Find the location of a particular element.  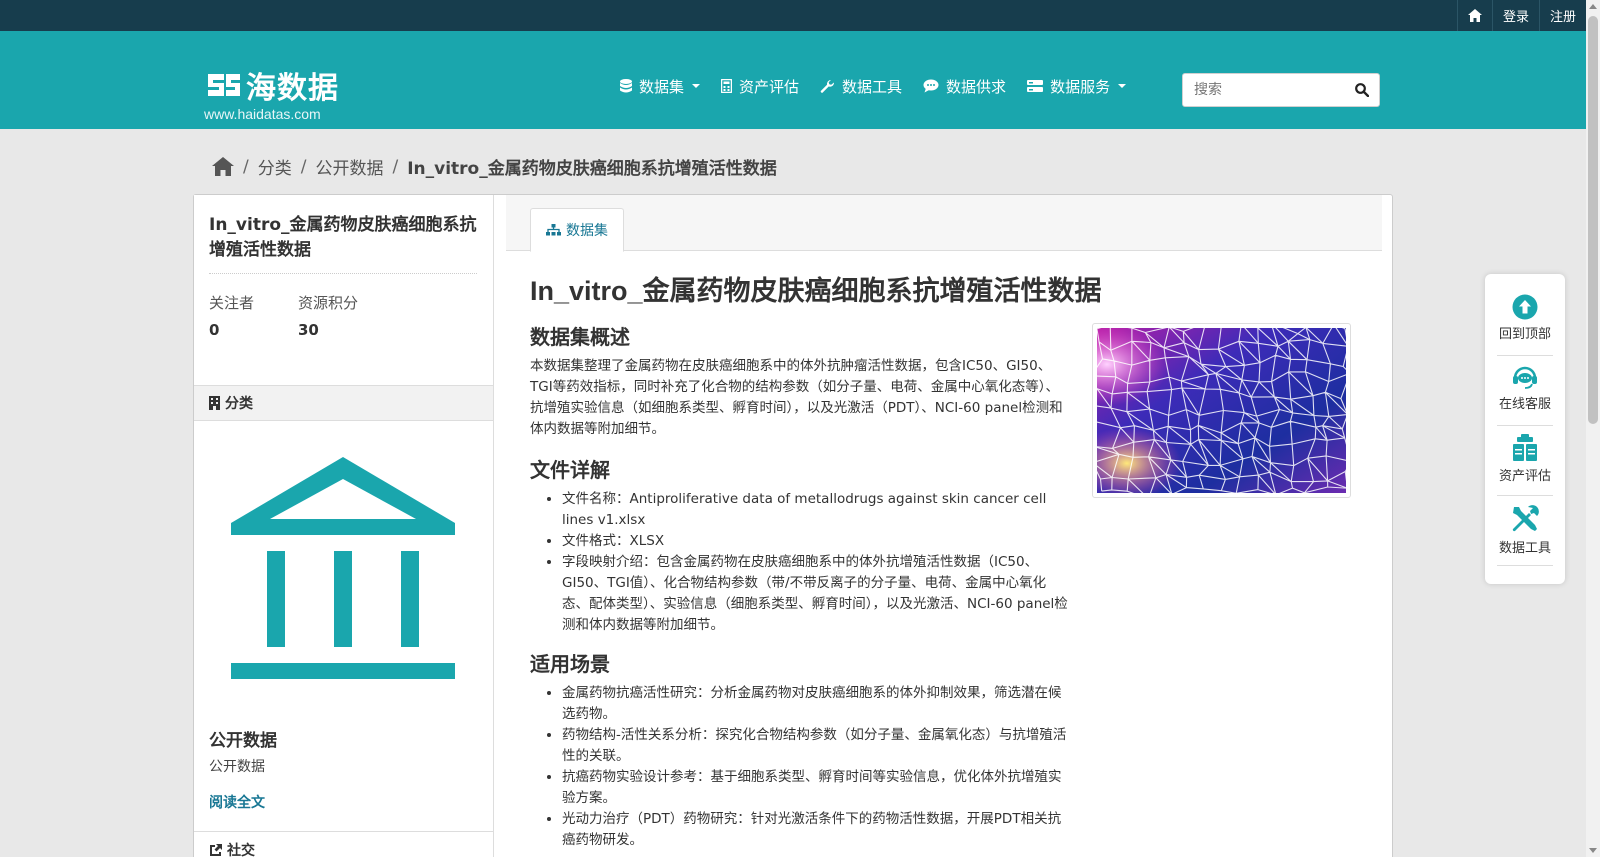

logo-mark-icon is located at coordinates (224, 85).